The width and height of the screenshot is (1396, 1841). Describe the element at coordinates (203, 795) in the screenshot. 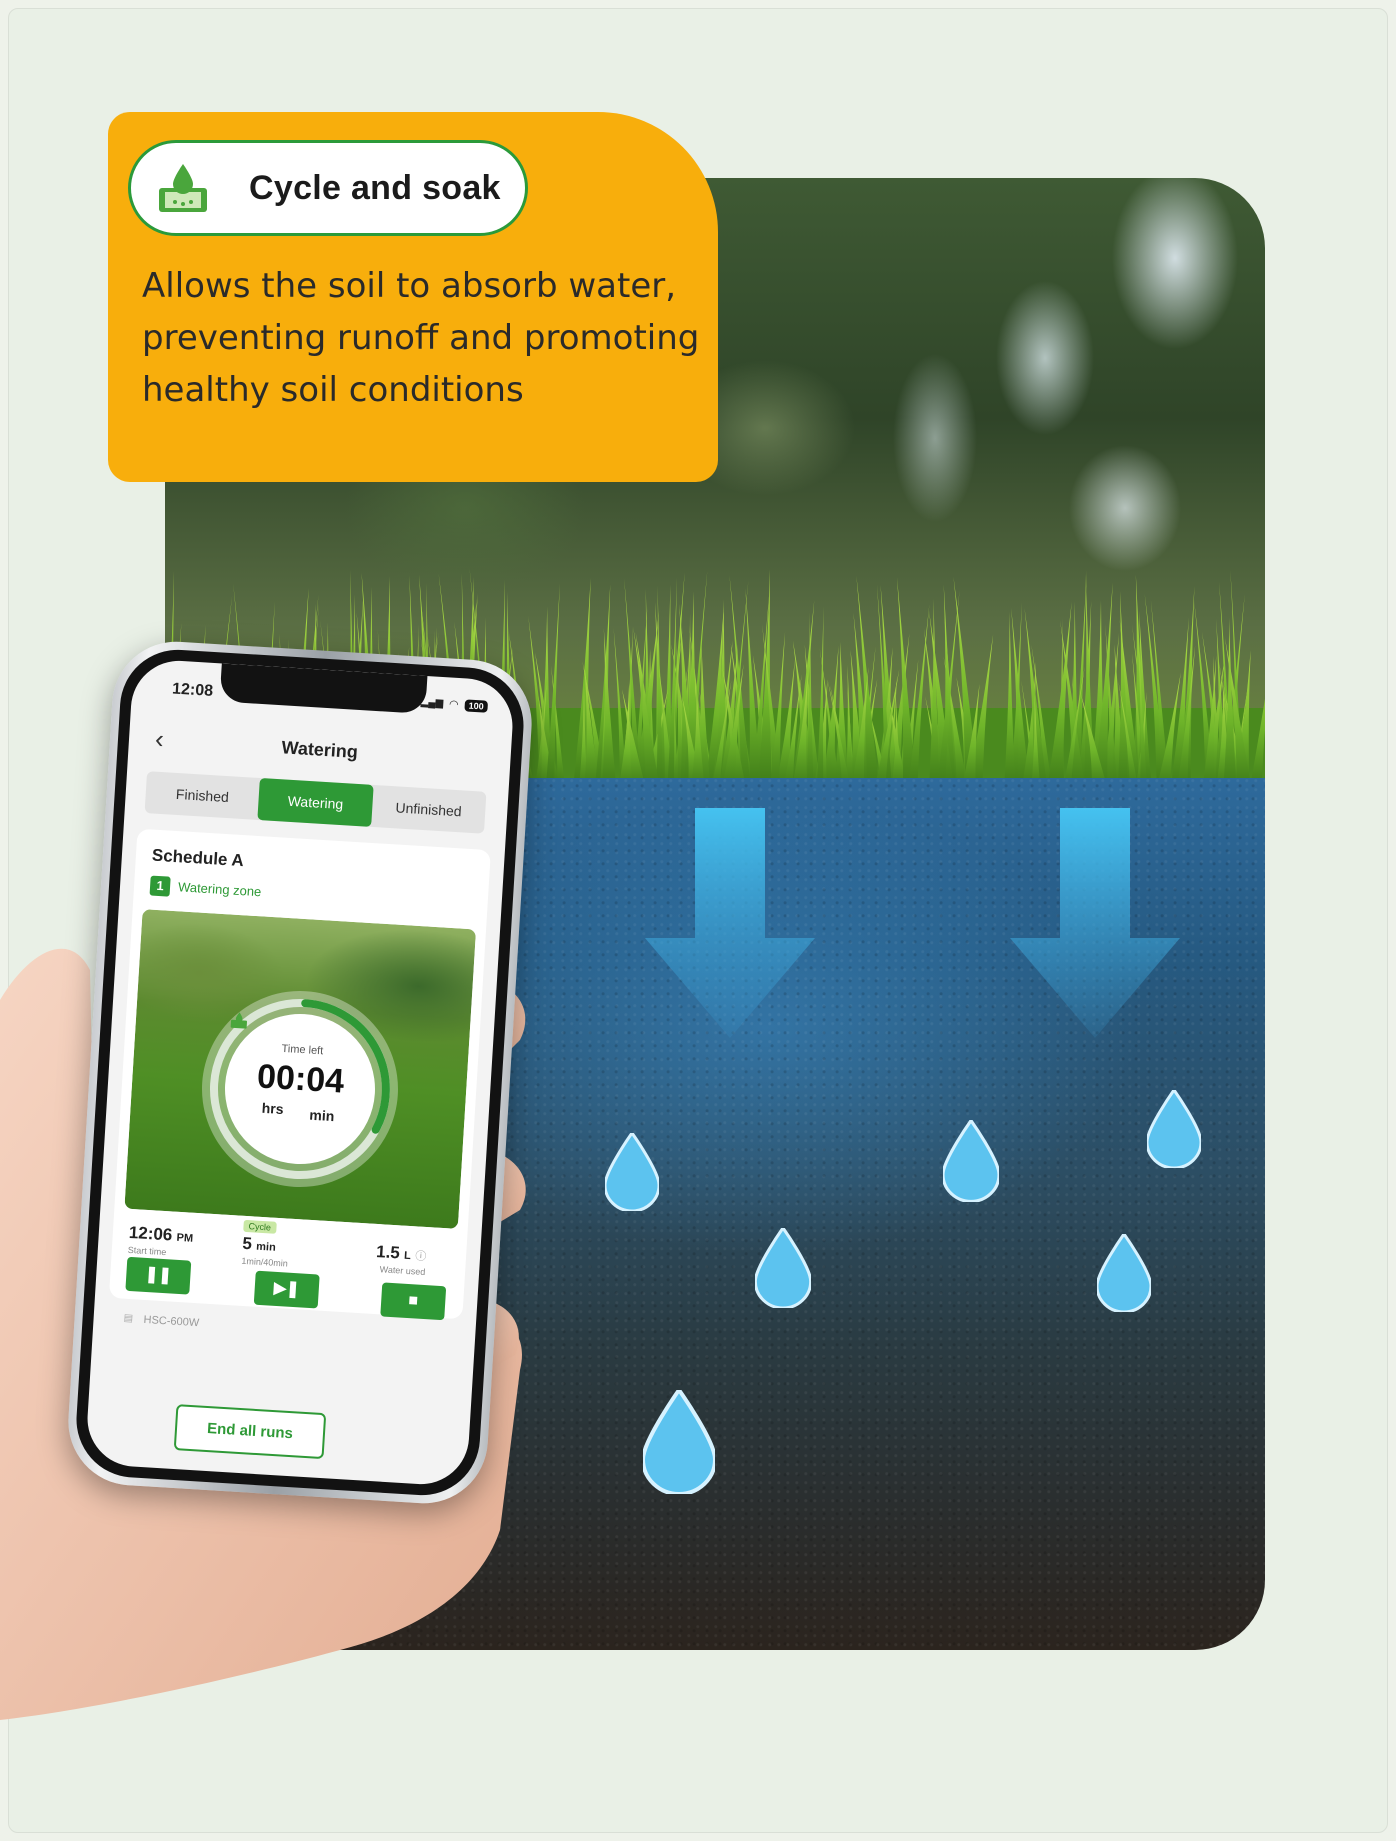

I see `tab-finished: Finished` at that location.